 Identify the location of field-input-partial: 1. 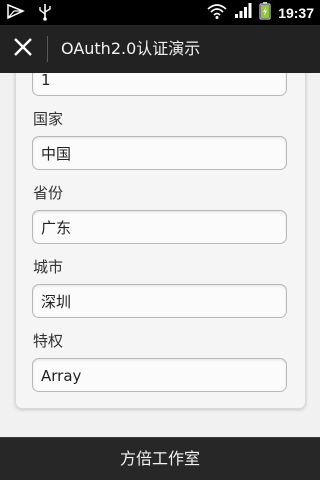
(159, 84).